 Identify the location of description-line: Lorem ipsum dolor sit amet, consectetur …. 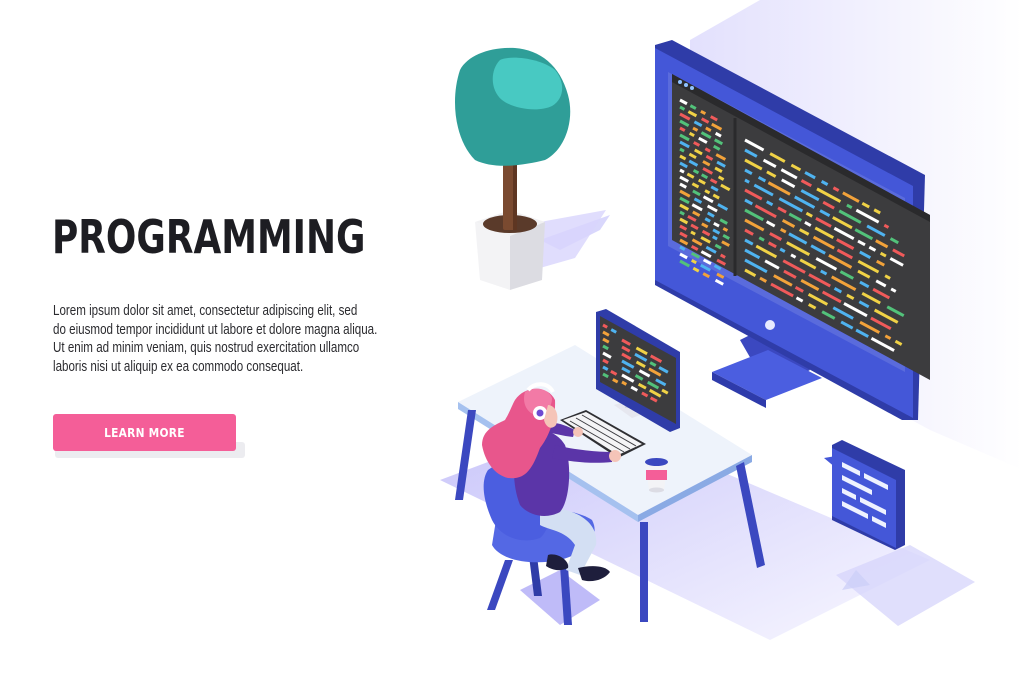
(205, 311).